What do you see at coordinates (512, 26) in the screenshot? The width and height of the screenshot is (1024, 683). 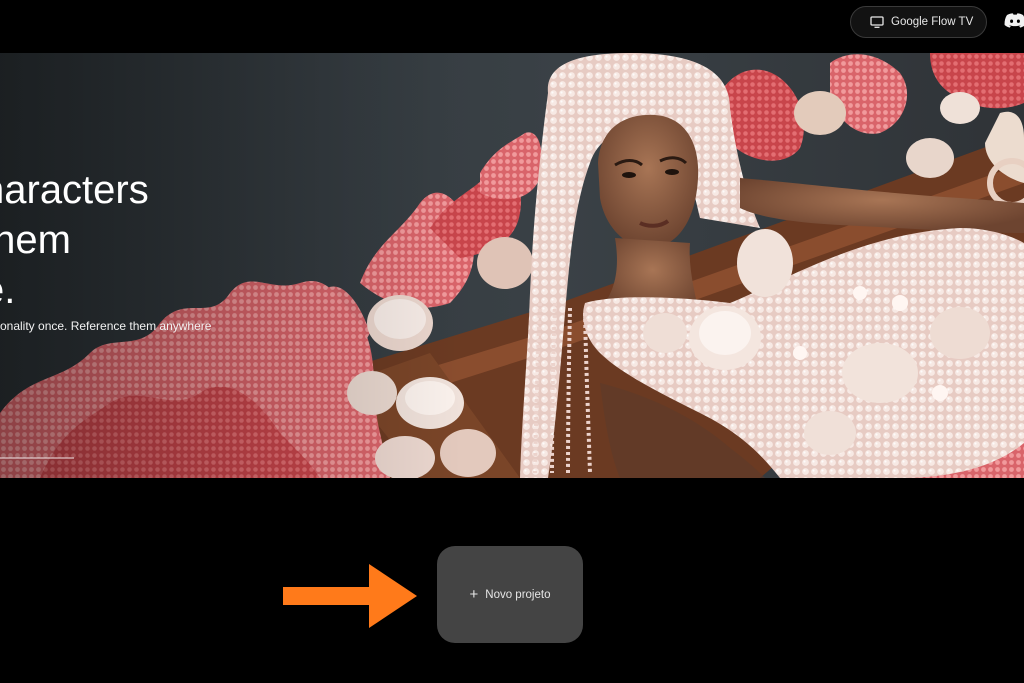 I see `top-bar: Google Flow TV` at bounding box center [512, 26].